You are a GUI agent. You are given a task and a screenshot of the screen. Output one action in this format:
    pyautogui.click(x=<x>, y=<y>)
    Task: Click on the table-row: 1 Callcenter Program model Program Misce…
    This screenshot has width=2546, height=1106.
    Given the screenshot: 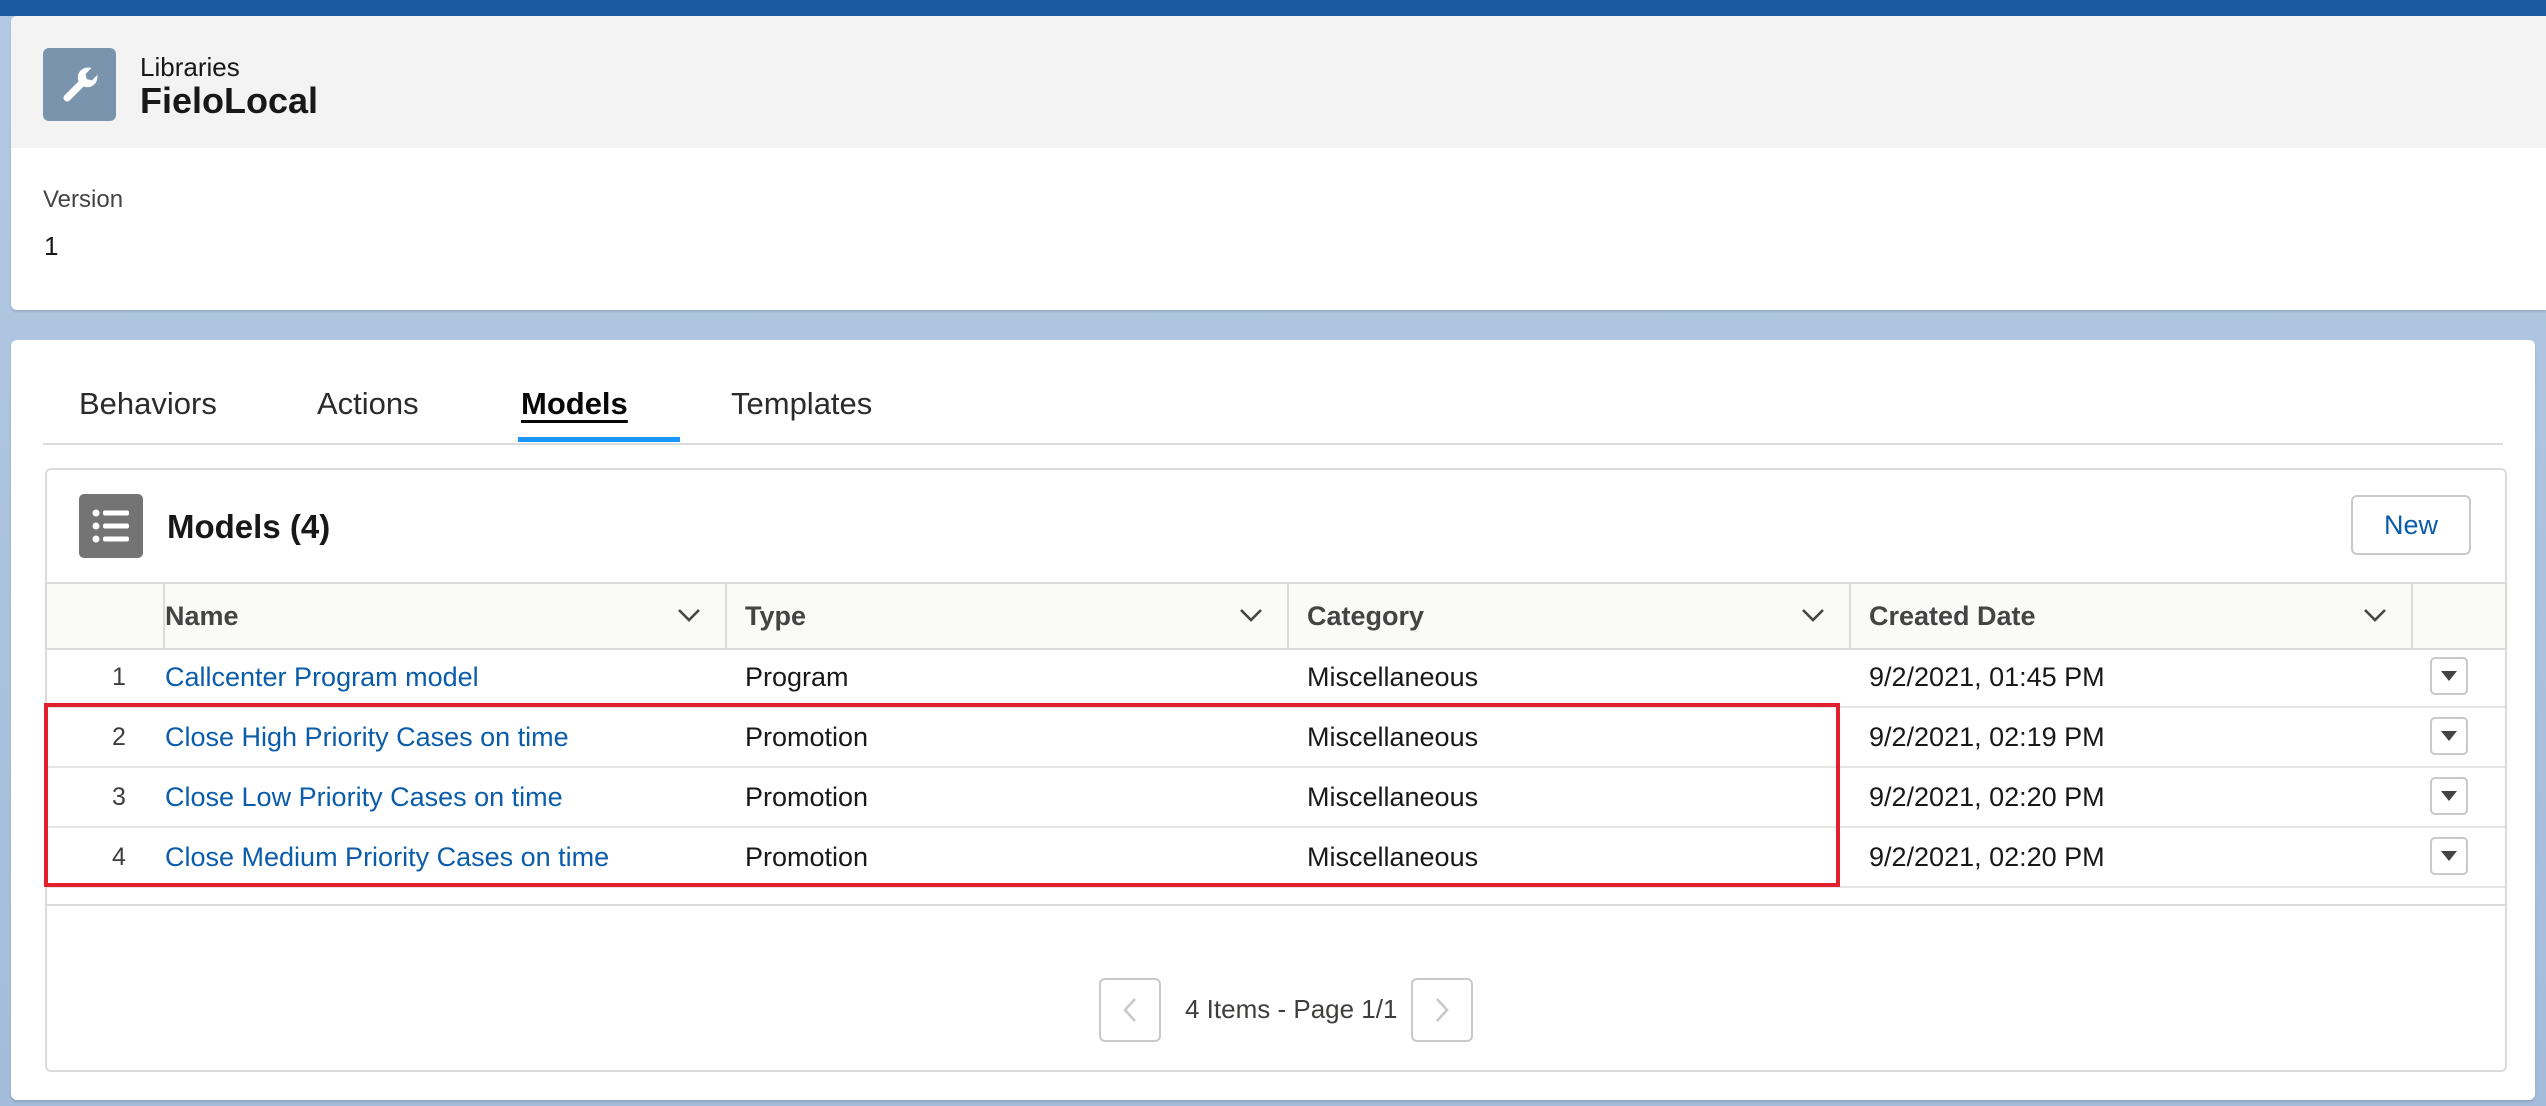 What is the action you would take?
    pyautogui.click(x=1276, y=678)
    